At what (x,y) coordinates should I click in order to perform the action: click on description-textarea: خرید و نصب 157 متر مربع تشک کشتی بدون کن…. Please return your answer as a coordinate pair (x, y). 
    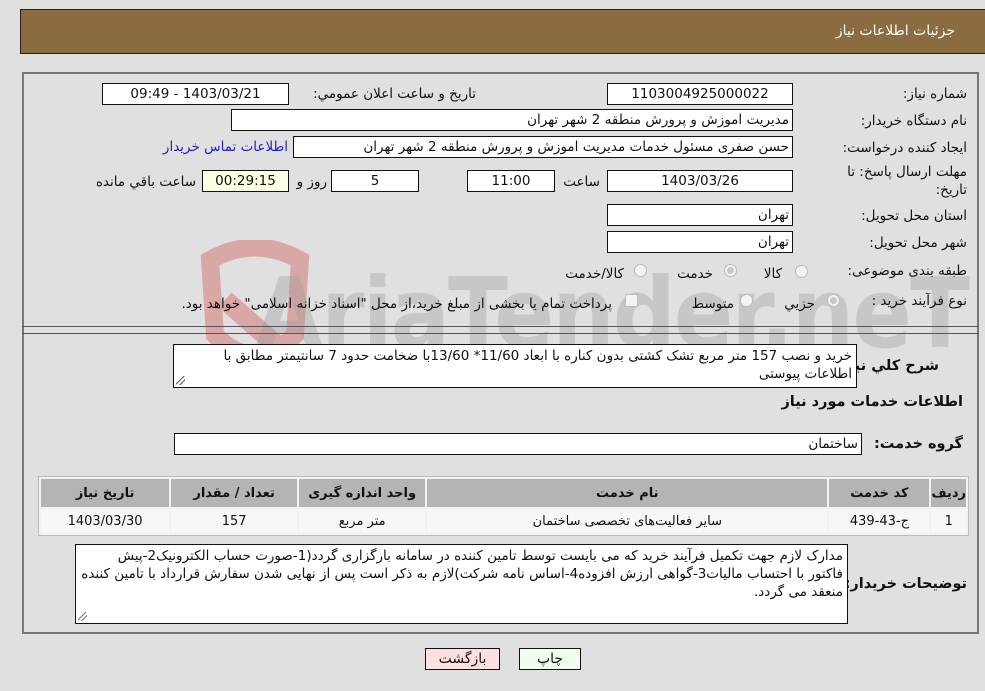
    Looking at the image, I should click on (515, 366).